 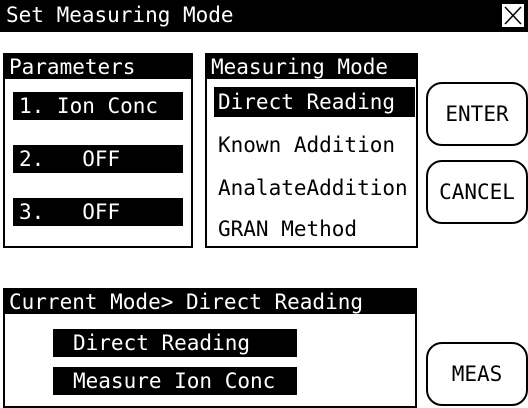 I want to click on current-mode-line-1: Direct Reading, so click(x=175, y=343).